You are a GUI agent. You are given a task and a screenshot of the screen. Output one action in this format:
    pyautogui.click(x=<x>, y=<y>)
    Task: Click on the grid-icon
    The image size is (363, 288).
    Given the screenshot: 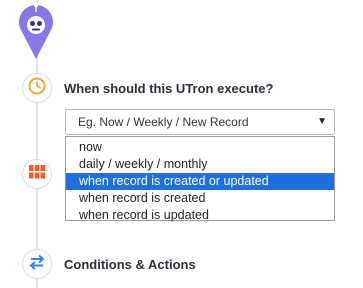 What is the action you would take?
    pyautogui.click(x=37, y=174)
    